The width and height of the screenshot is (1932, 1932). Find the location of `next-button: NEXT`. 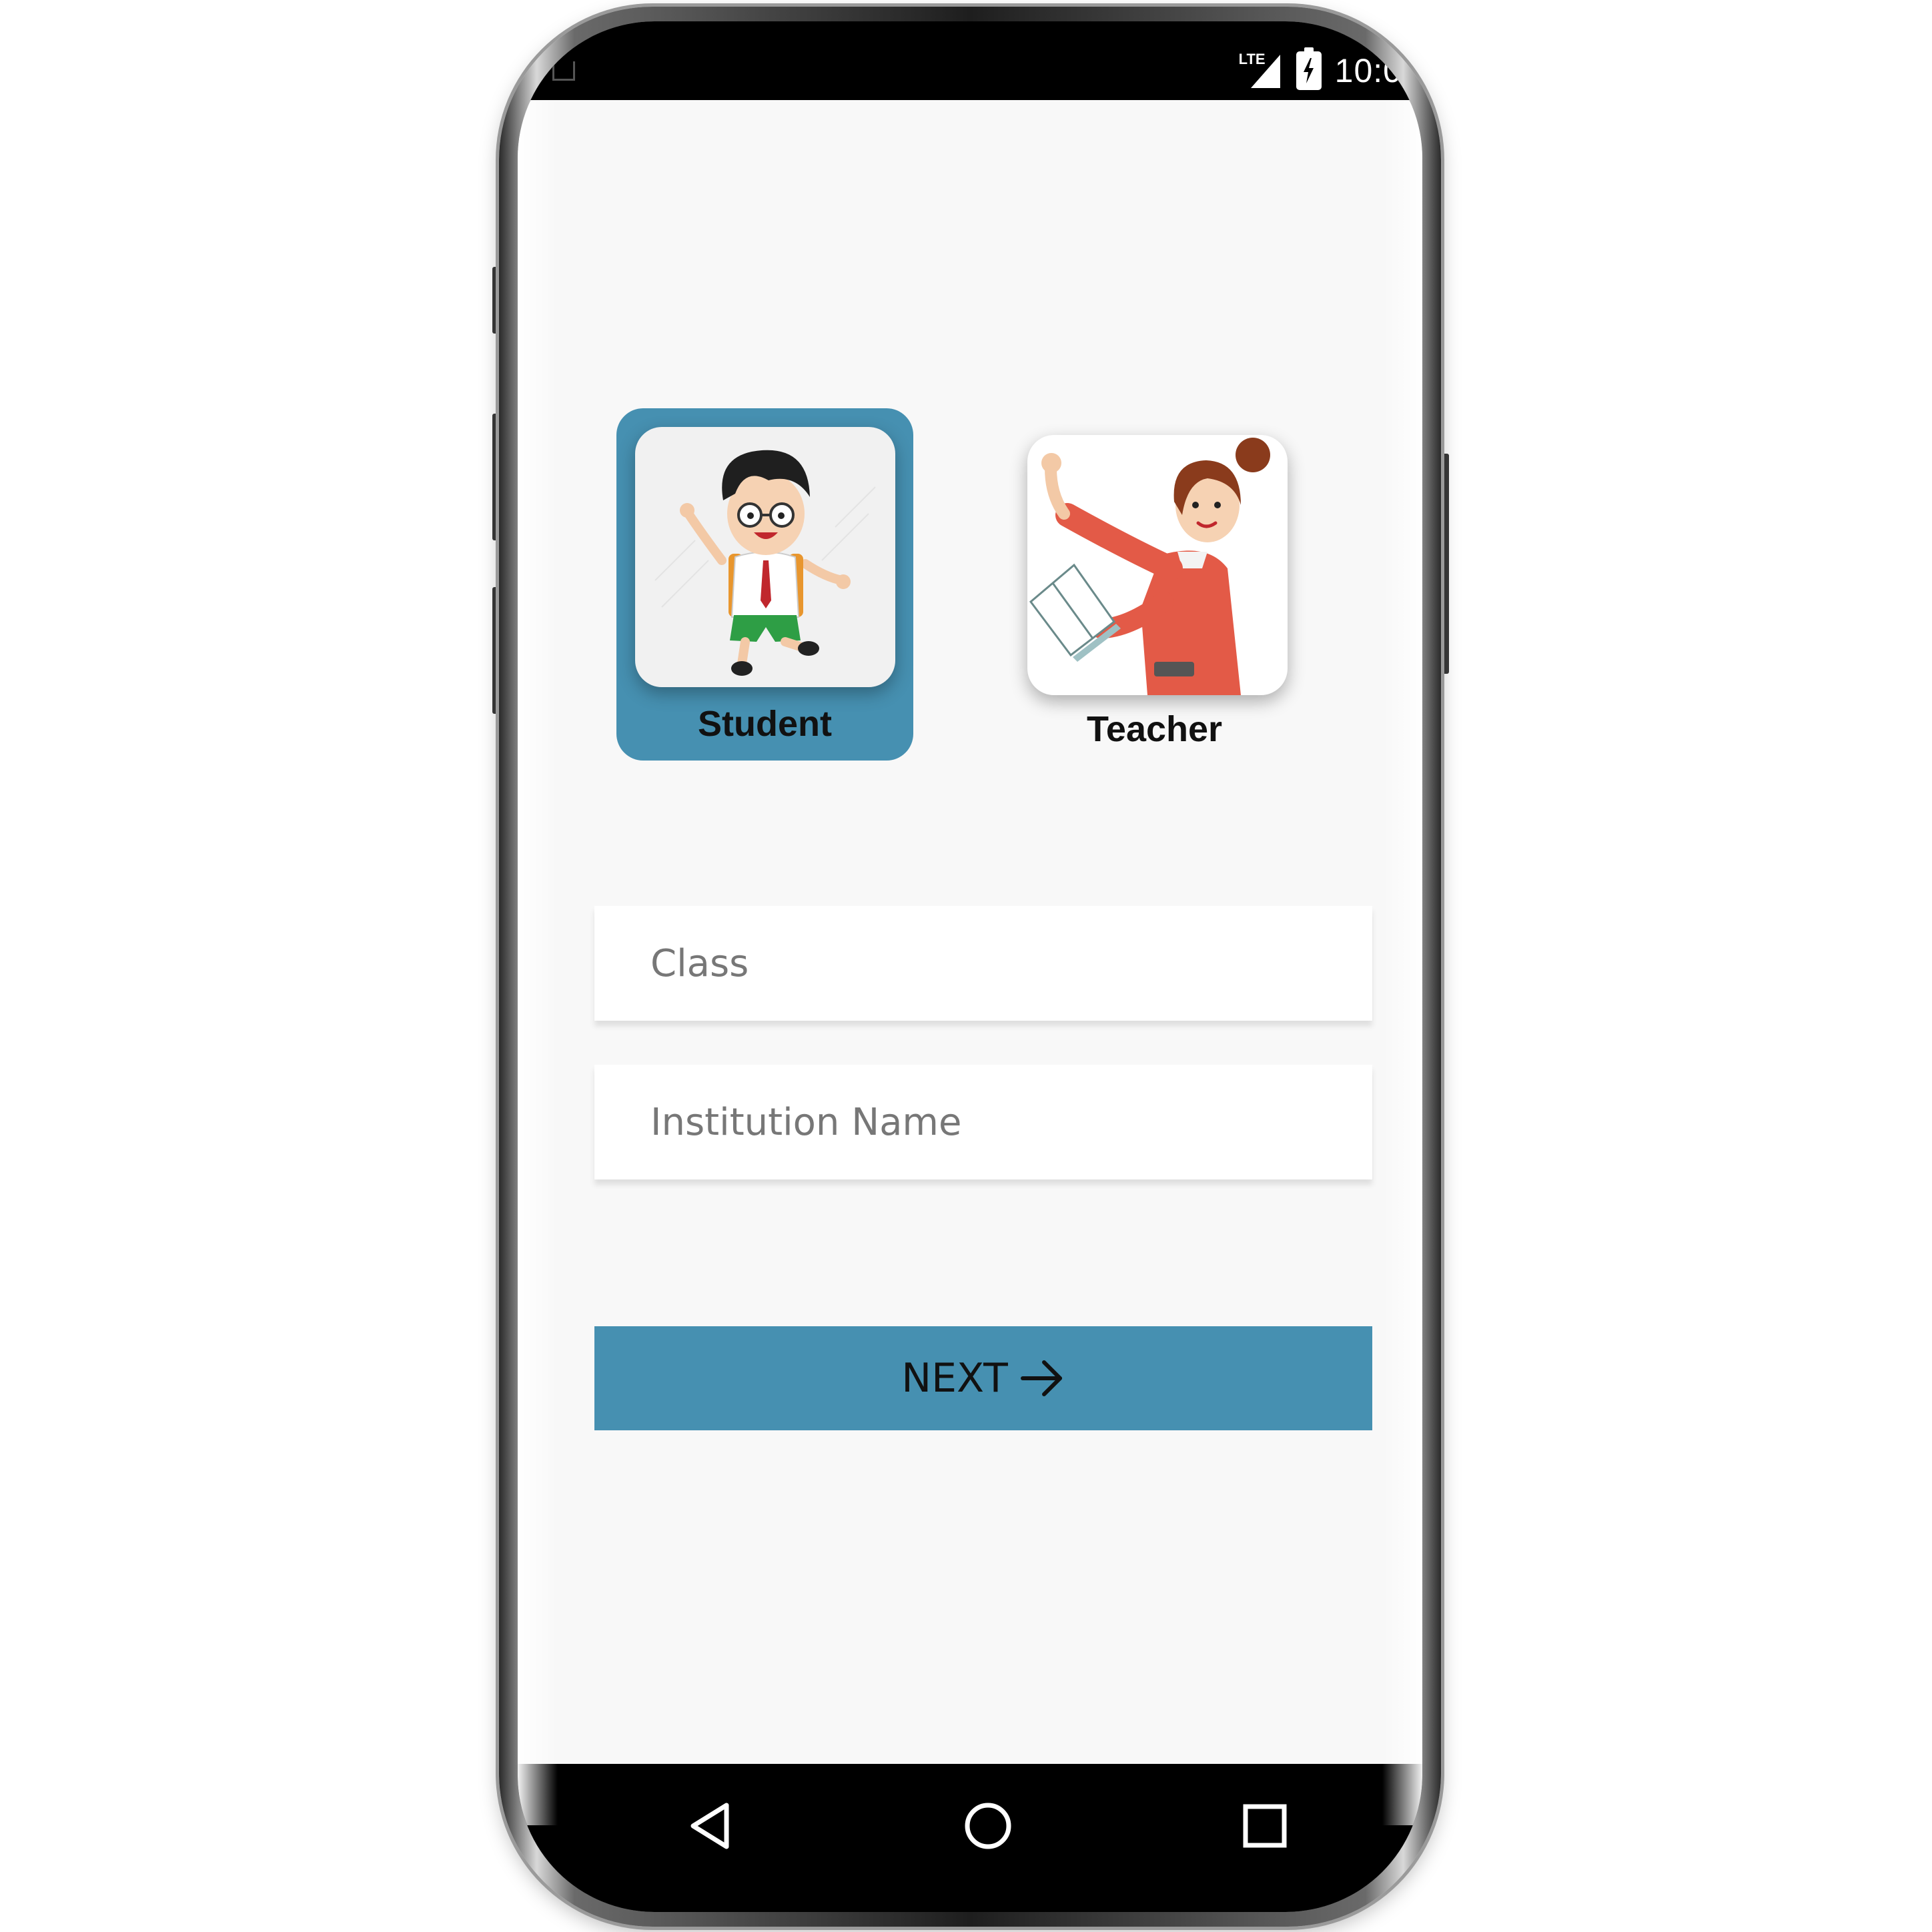

next-button: NEXT is located at coordinates (983, 1378).